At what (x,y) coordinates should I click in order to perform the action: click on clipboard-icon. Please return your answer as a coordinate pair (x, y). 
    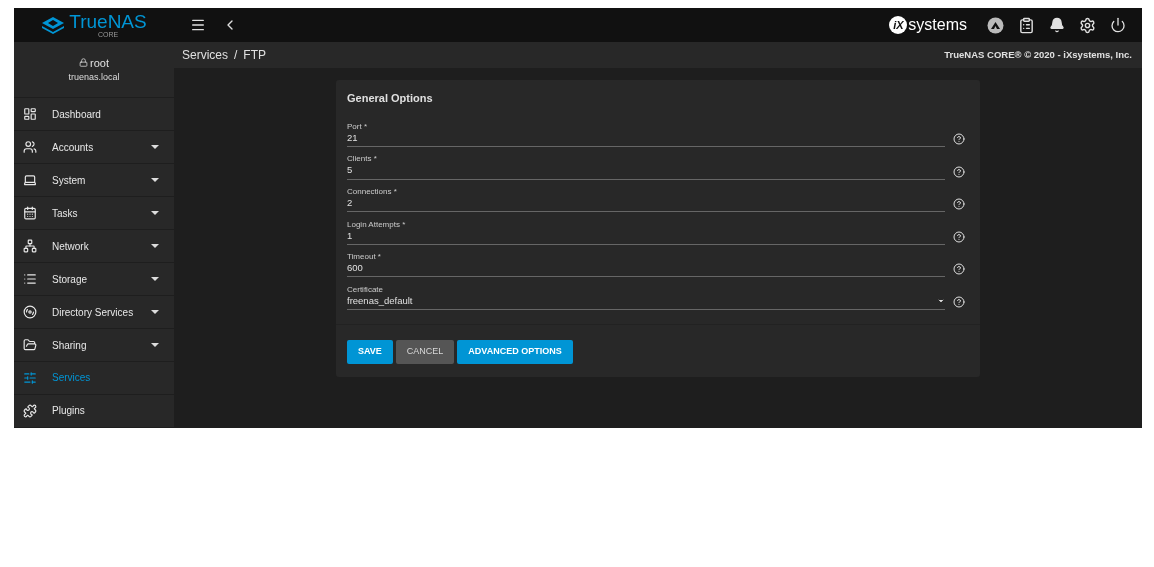
    Looking at the image, I should click on (1026, 25).